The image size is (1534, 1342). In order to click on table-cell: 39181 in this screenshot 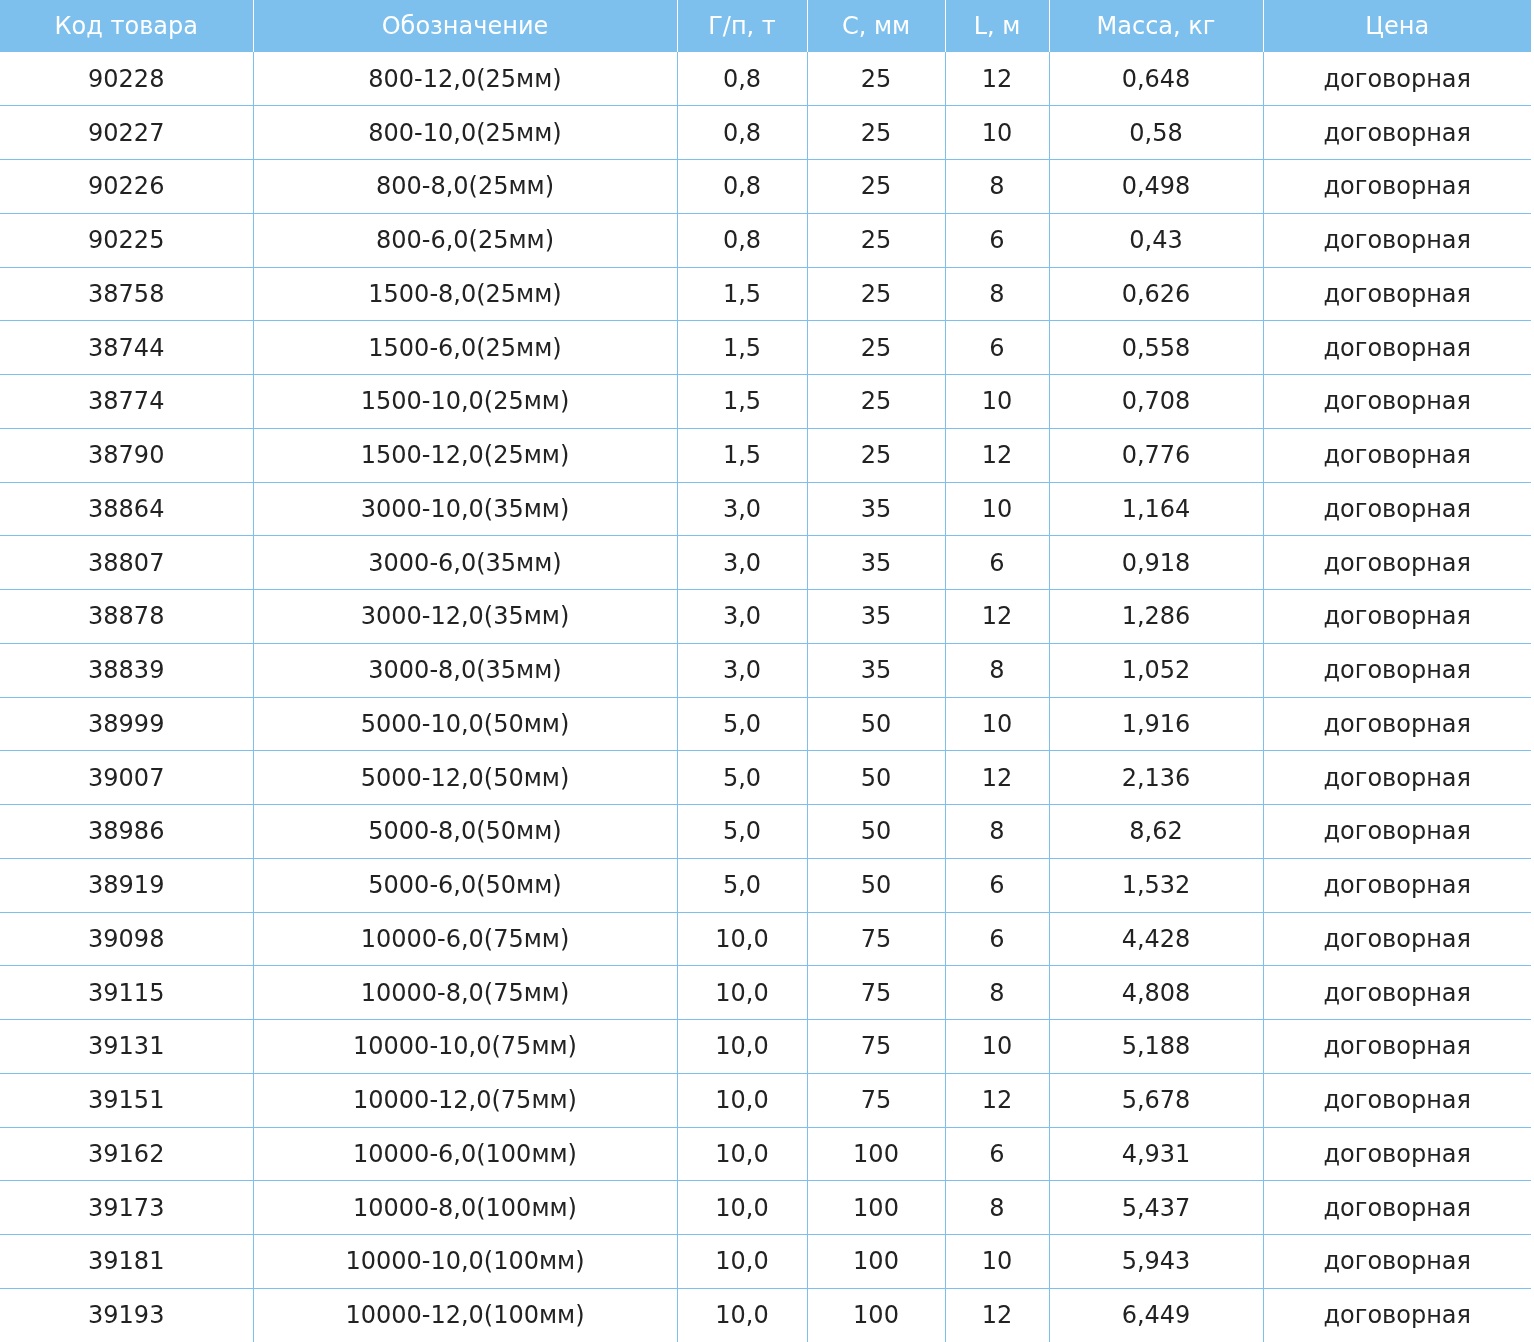, I will do `click(126, 1261)`.